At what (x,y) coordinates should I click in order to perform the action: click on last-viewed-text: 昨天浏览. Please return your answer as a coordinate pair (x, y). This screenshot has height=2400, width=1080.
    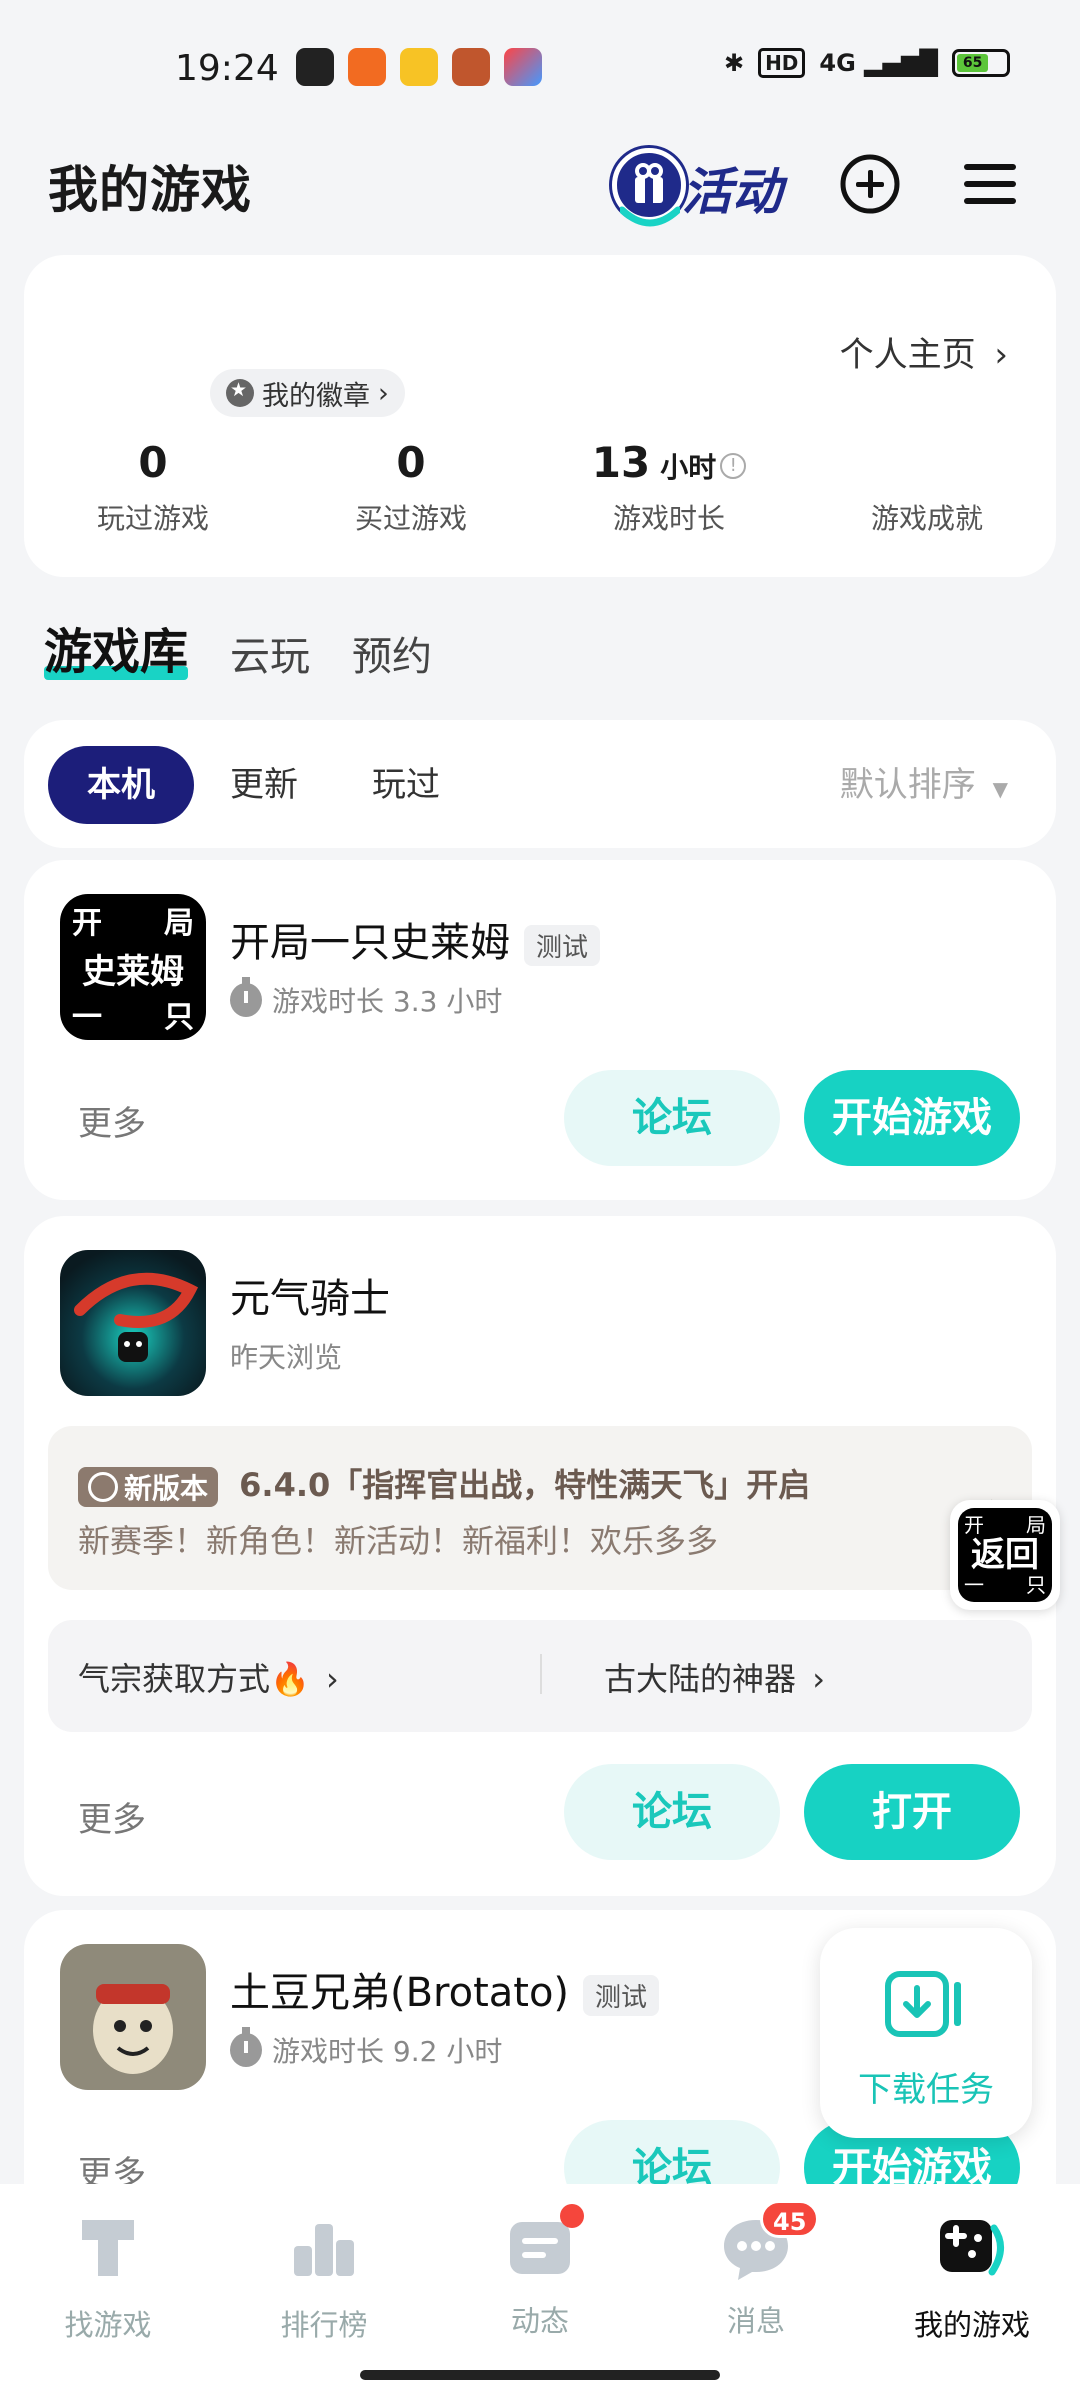
    Looking at the image, I should click on (286, 1357).